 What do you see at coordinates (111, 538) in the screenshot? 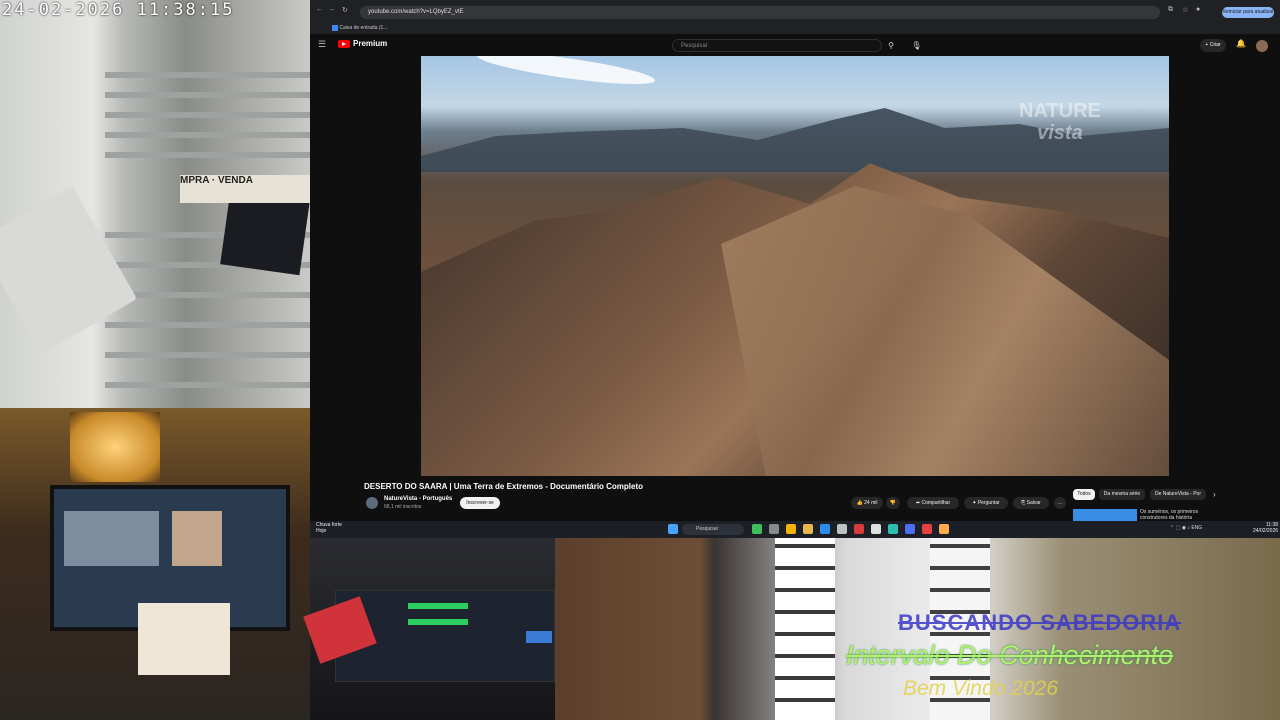
I see `monitor-video-thumb` at bounding box center [111, 538].